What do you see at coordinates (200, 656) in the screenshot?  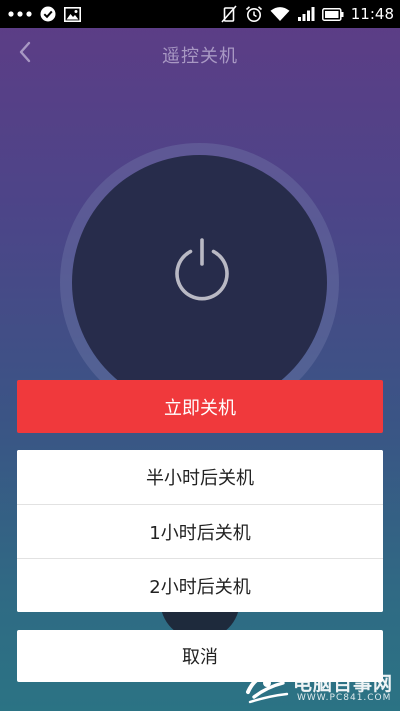 I see `cancel-button: 取消` at bounding box center [200, 656].